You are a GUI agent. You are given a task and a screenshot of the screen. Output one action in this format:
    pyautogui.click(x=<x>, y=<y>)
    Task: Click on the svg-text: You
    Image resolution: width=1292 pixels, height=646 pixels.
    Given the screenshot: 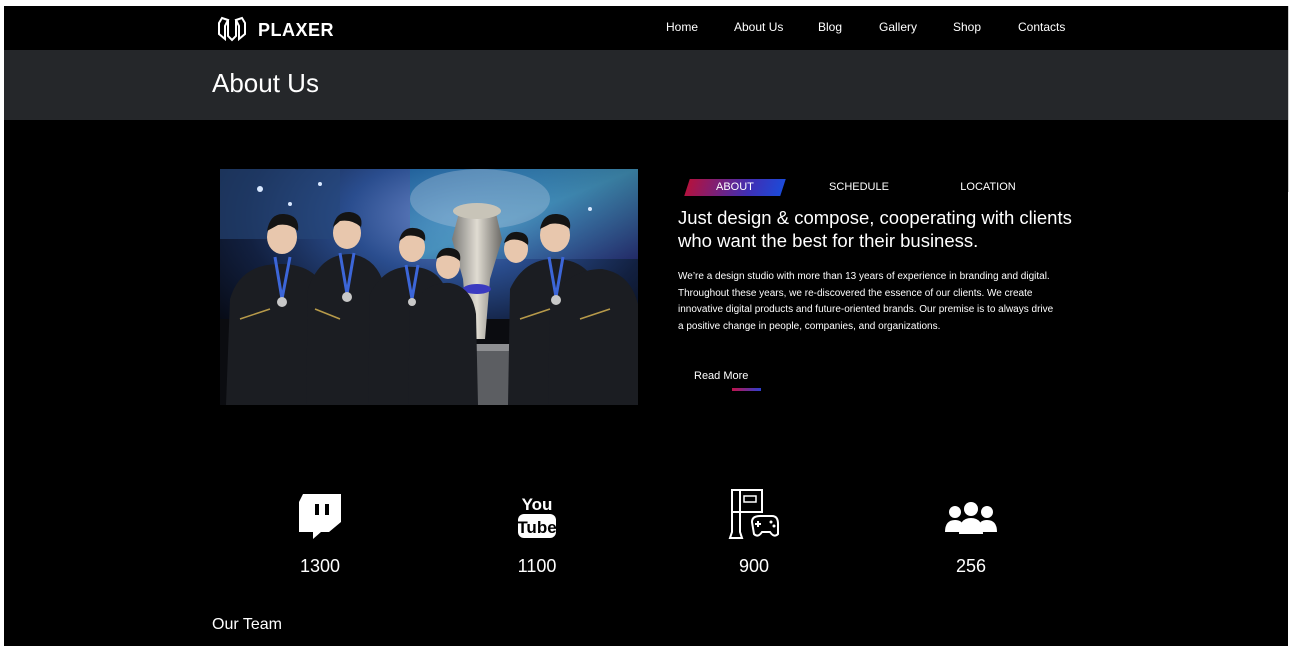 What is the action you would take?
    pyautogui.click(x=537, y=504)
    